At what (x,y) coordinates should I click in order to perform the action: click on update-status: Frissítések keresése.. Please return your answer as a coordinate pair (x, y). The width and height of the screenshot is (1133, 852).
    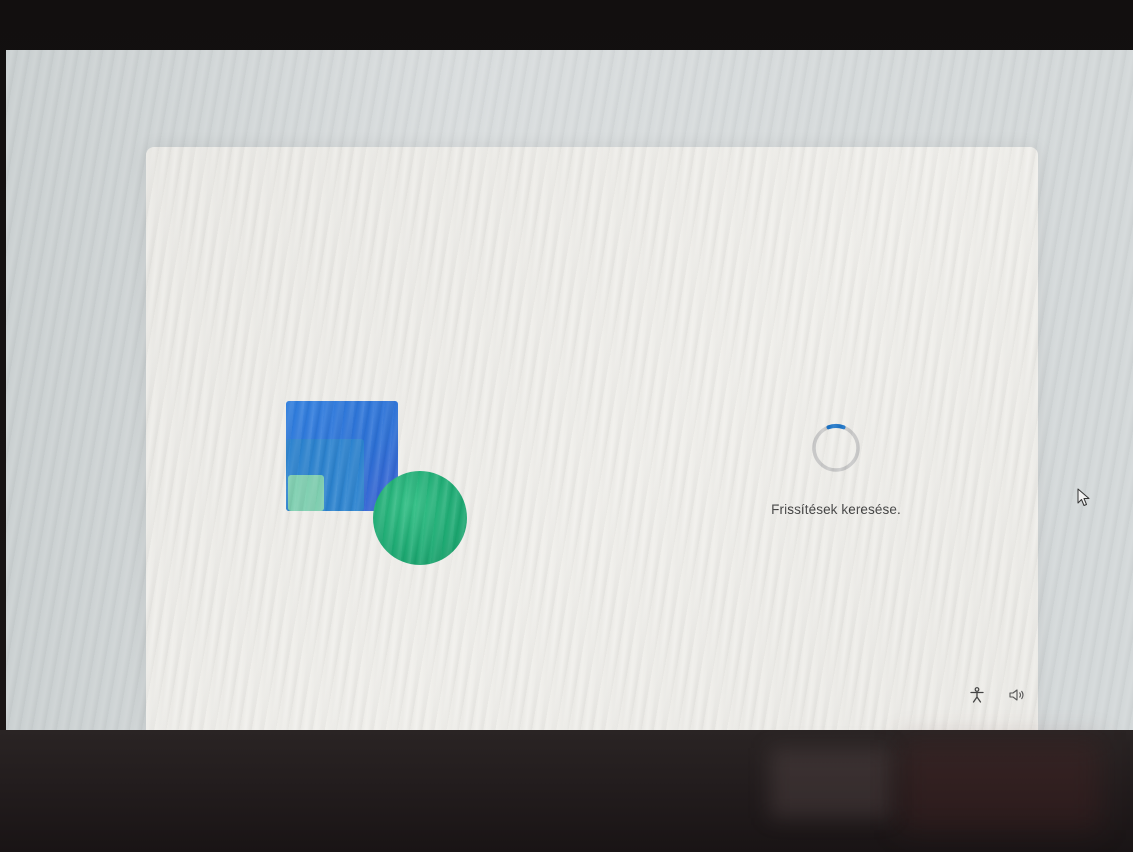
    Looking at the image, I should click on (836, 469).